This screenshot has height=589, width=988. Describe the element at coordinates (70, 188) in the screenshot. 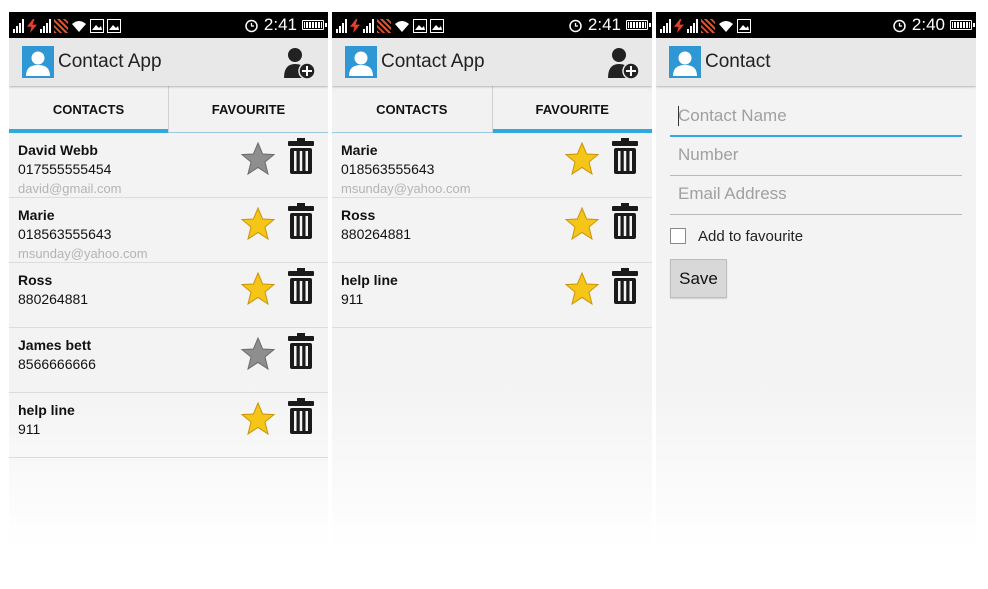

I see `contact-email: david@gmail.com` at that location.